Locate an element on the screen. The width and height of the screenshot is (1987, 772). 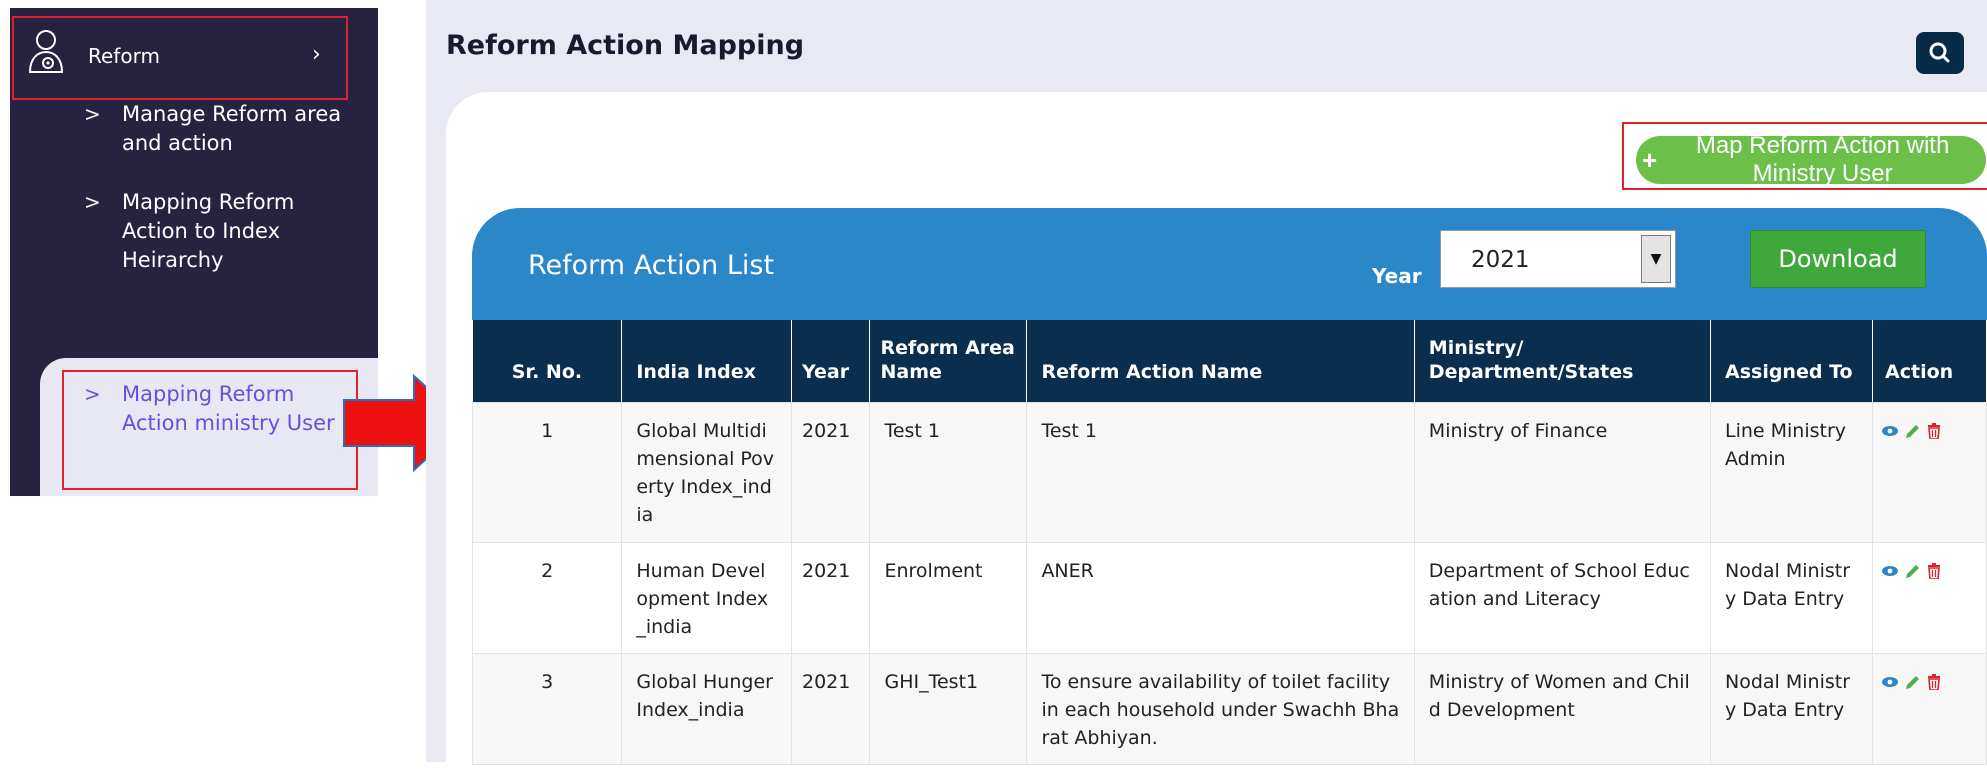
cell-sr-no: 2 is located at coordinates (547, 598).